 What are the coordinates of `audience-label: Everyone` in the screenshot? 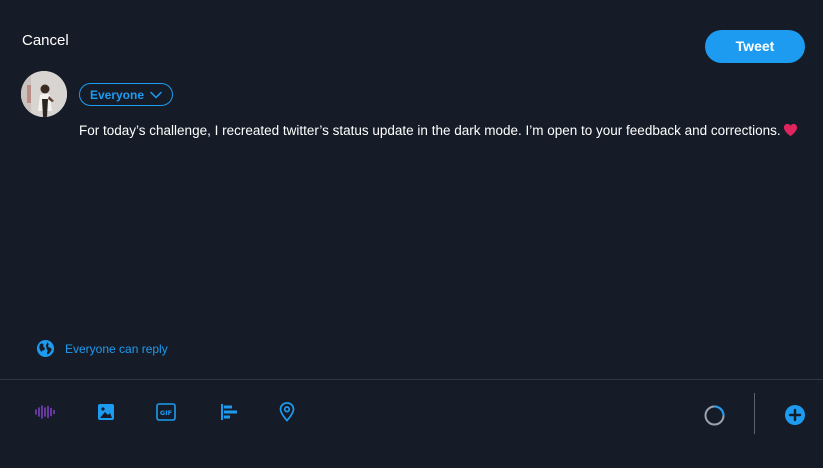 It's located at (117, 94).